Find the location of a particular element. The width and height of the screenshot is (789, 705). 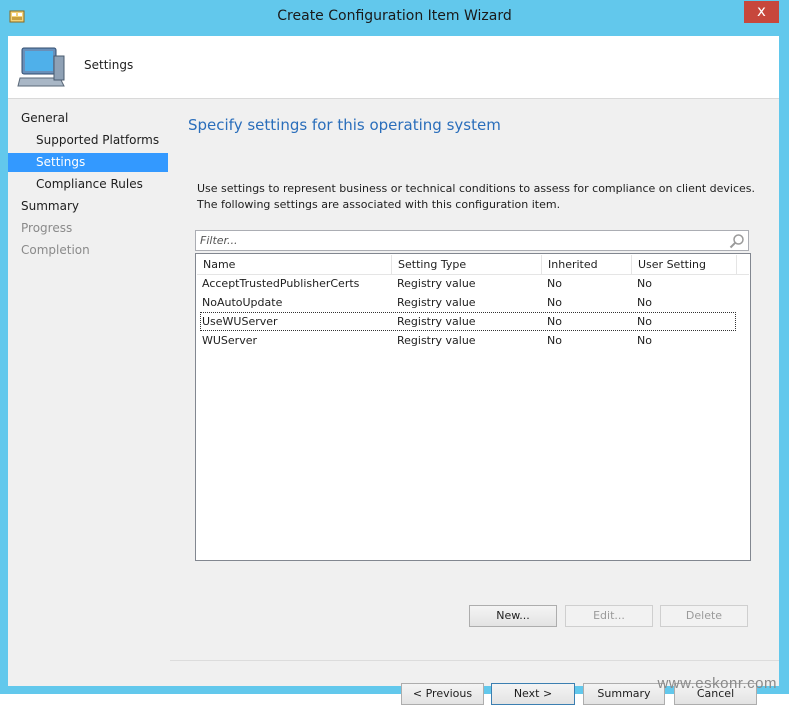

window-title: Create Configuration Item Wizard is located at coordinates (394, 16).